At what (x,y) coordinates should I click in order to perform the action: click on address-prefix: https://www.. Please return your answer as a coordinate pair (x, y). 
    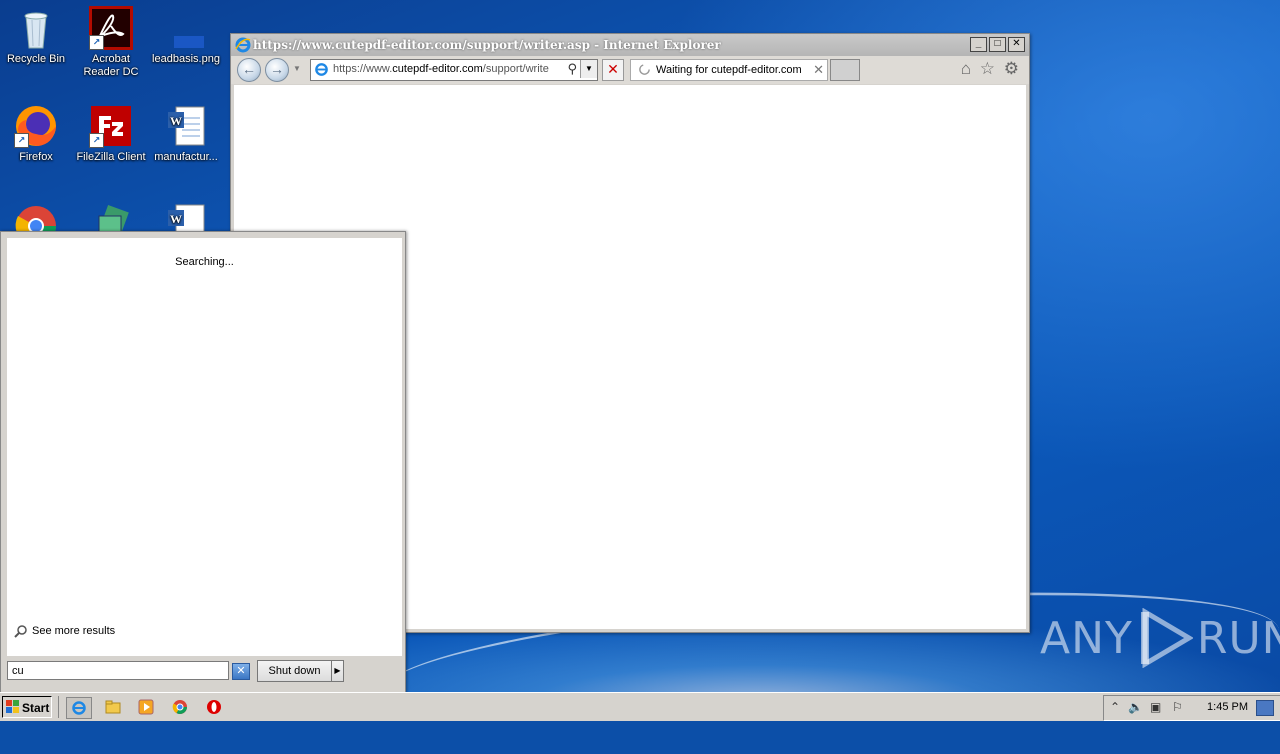
    Looking at the image, I should click on (363, 69).